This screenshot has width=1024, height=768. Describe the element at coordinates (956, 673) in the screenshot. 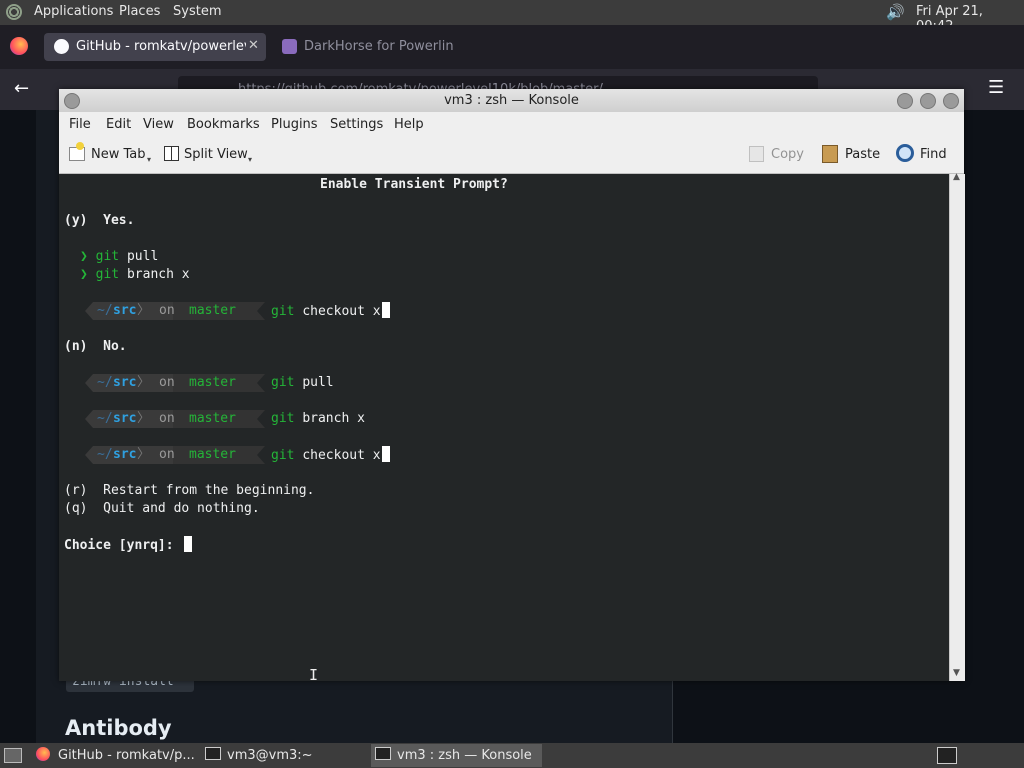

I see `scroll-down-arrow-icon: ▼` at that location.